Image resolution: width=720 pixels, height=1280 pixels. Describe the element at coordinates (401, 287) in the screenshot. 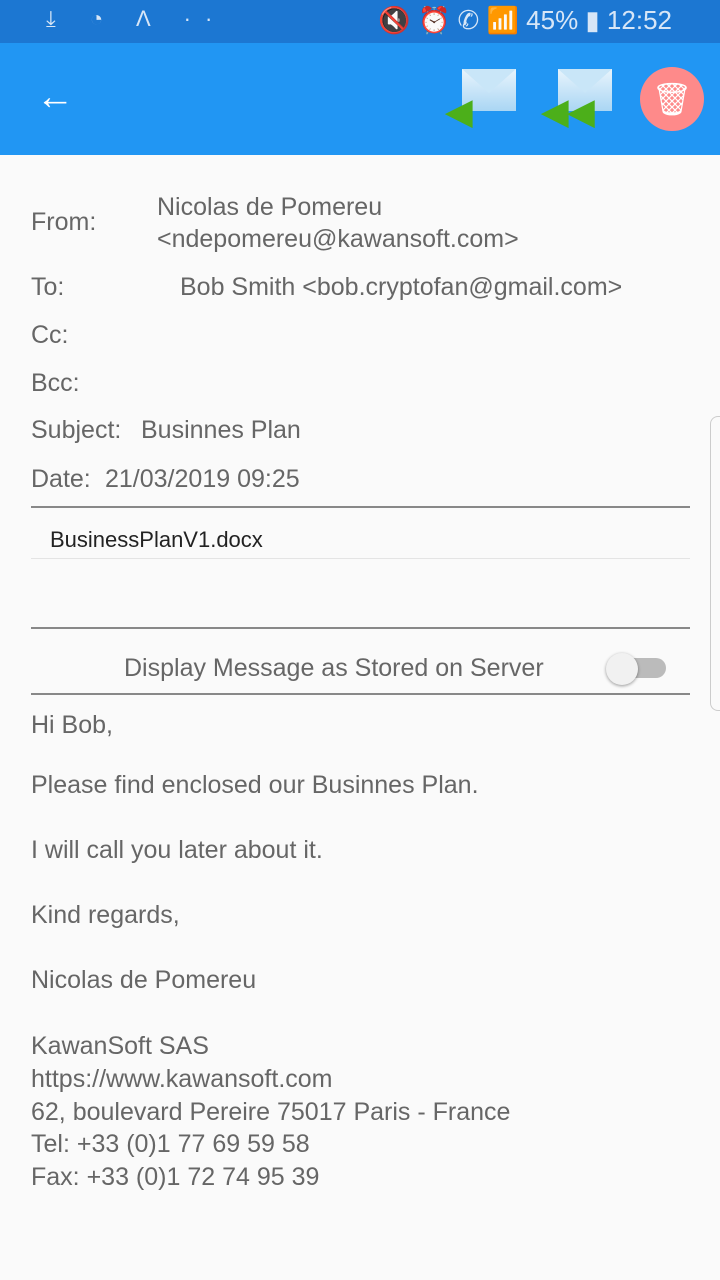

I see `to-value: Bob Smith <bob.cryptofan@gmail.com>` at that location.